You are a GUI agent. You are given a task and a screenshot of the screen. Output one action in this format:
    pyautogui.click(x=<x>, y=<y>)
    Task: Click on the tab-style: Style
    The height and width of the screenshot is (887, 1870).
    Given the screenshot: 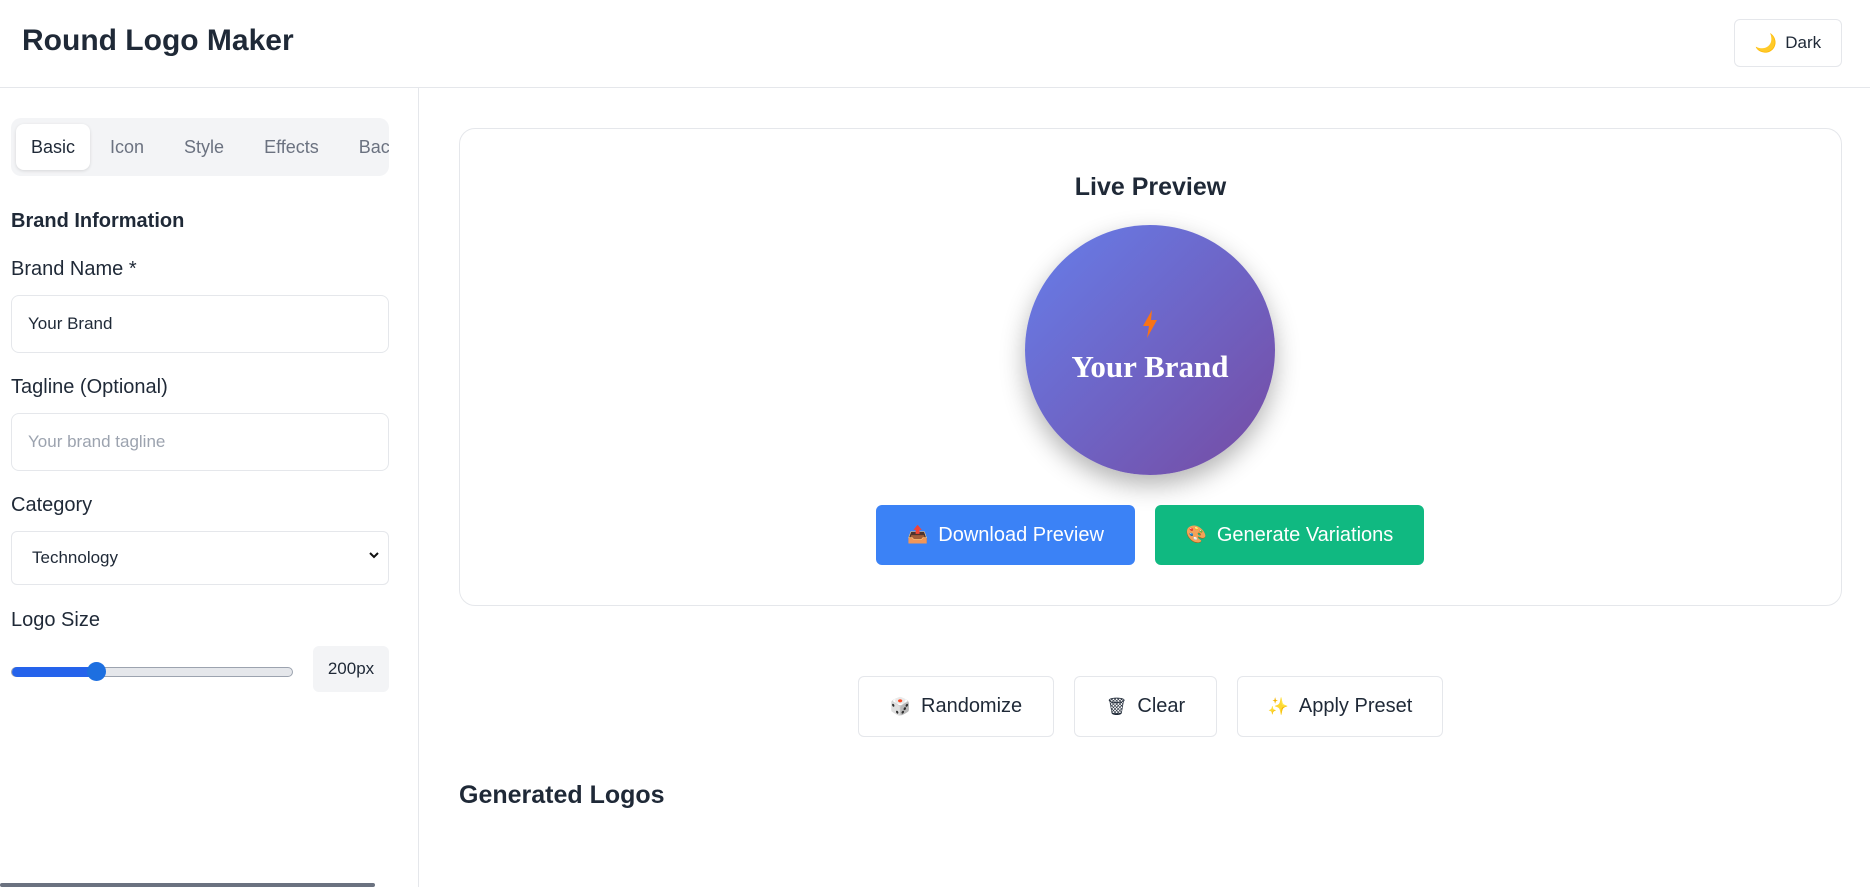 What is the action you would take?
    pyautogui.click(x=204, y=147)
    